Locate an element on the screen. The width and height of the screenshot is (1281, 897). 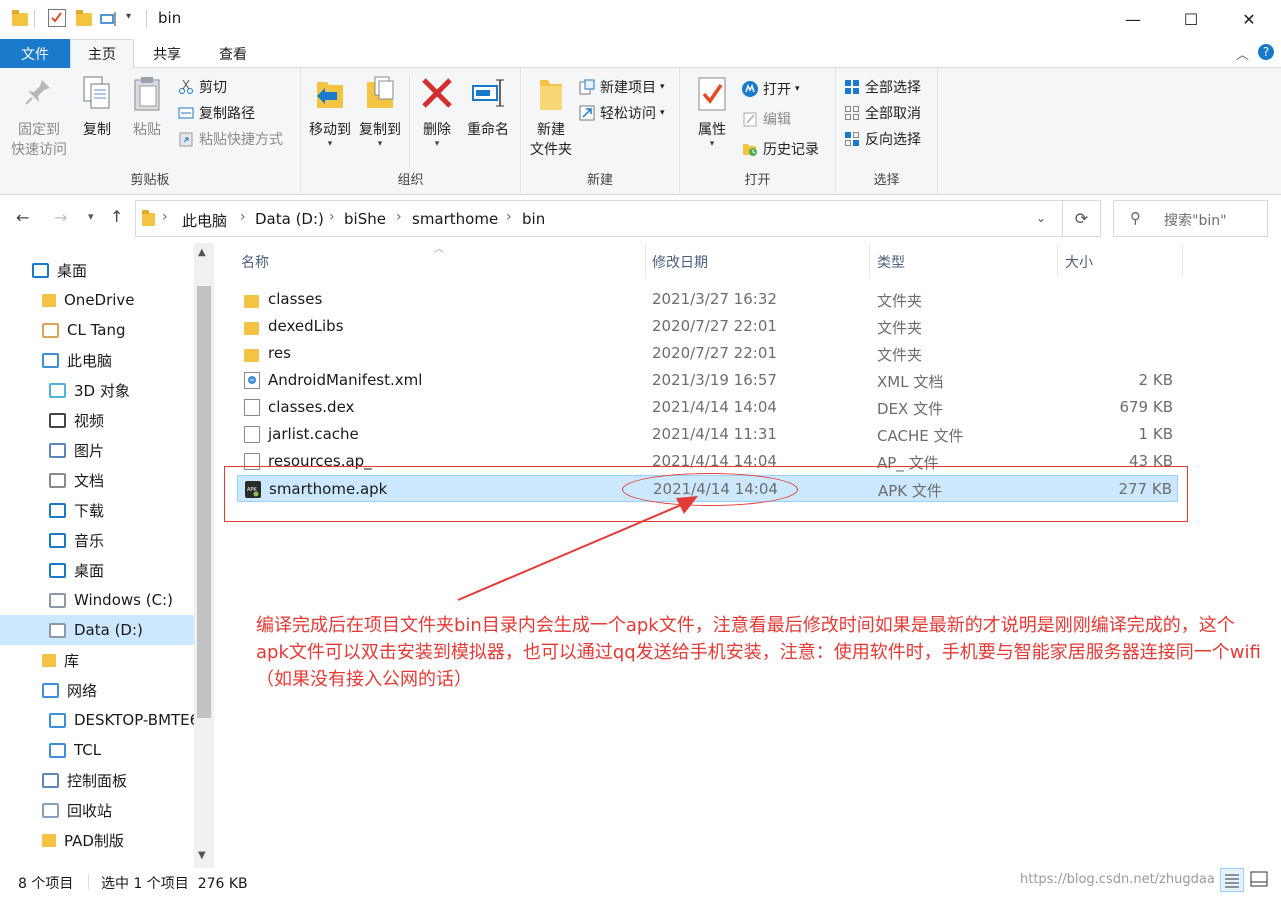
drive-icon is located at coordinates (57, 630).